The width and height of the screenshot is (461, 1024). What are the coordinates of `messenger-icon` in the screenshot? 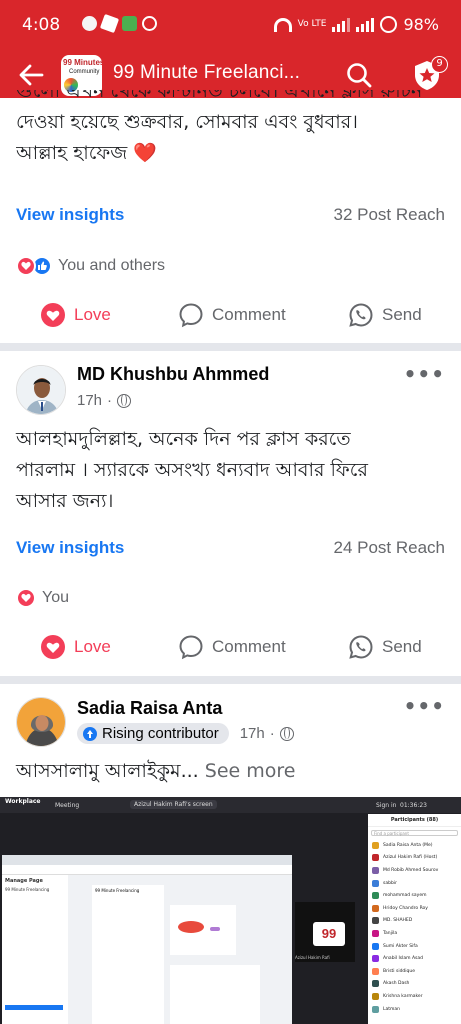 It's located at (89, 23).